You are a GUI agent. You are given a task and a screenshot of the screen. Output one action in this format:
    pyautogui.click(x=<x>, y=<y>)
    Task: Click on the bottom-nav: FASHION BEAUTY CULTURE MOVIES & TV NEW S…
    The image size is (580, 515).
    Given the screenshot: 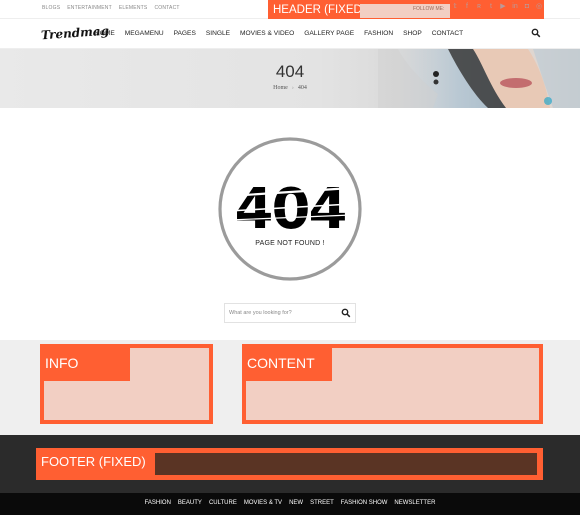 What is the action you would take?
    pyautogui.click(x=290, y=503)
    